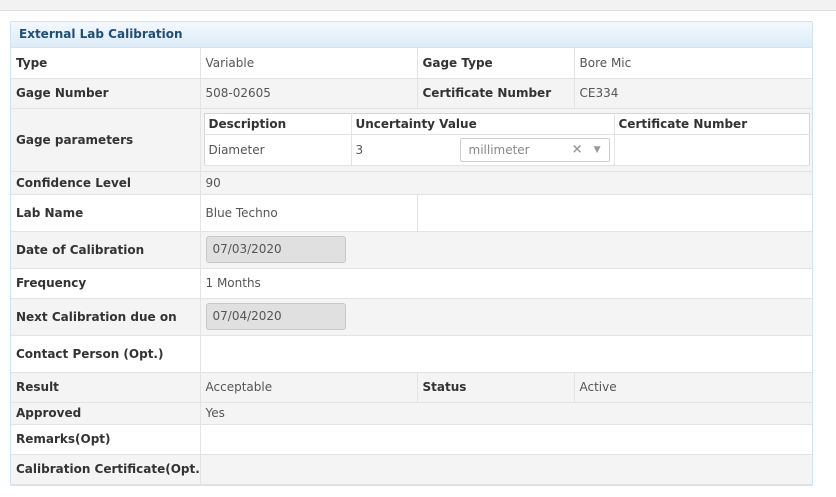 Image resolution: width=836 pixels, height=497 pixels. I want to click on row-calibration-certificate: Calibration Certificate(Opt.), so click(411, 469).